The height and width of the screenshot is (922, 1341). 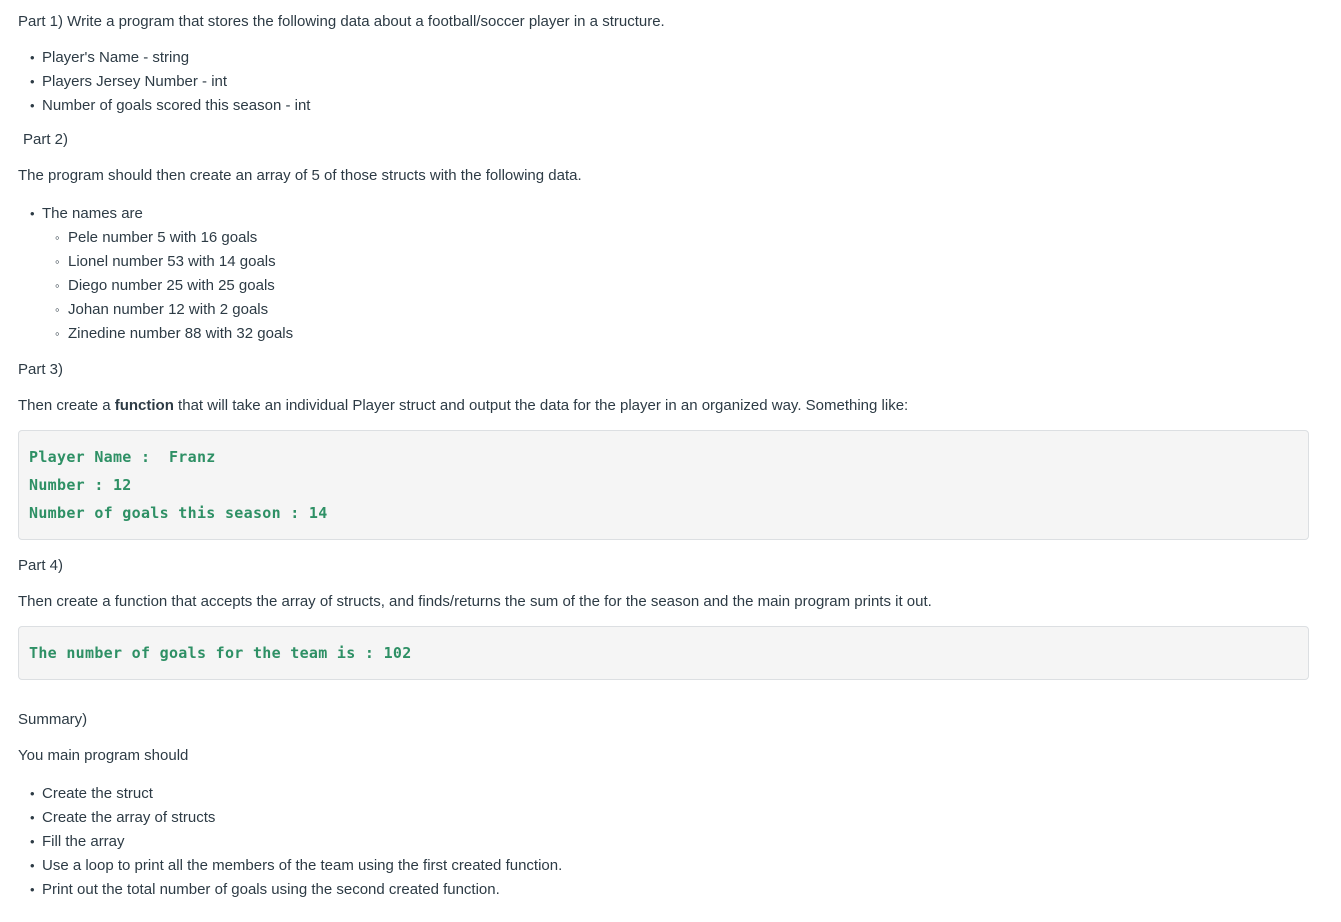 What do you see at coordinates (691, 82) in the screenshot?
I see `list-item: Players Jersey Number - int` at bounding box center [691, 82].